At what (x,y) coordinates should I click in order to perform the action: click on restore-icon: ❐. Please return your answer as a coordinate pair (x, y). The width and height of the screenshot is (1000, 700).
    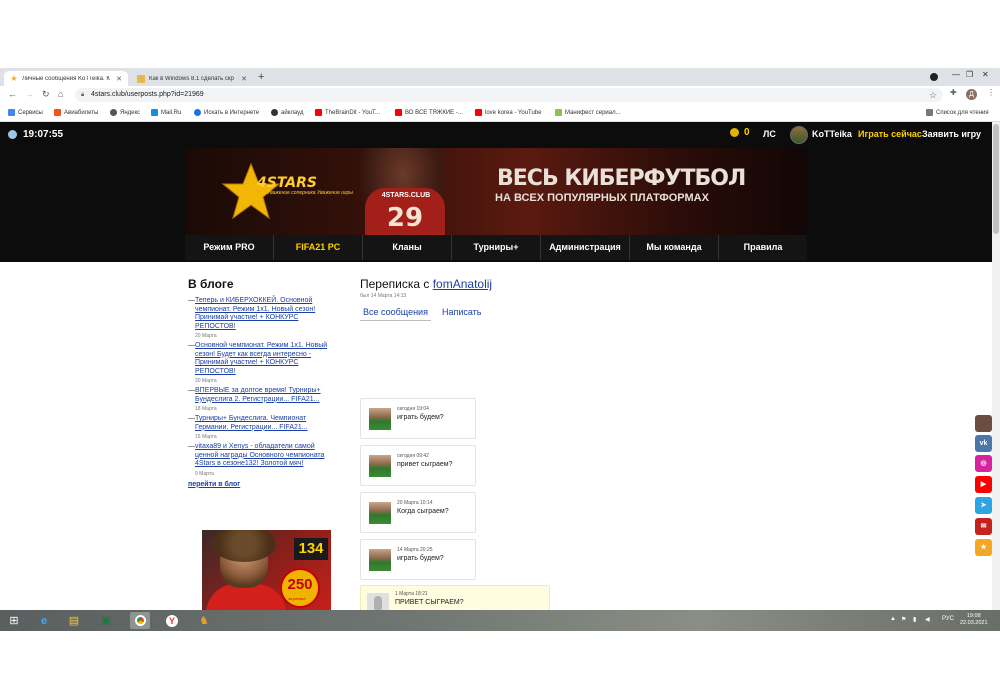
    Looking at the image, I should click on (969, 74).